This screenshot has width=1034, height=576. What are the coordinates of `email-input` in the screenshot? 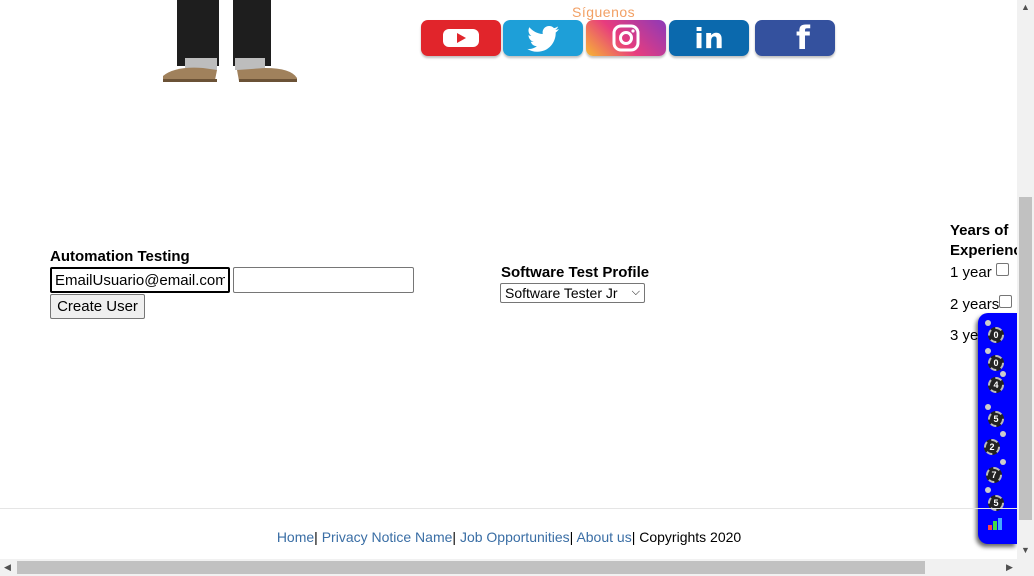 It's located at (140, 280).